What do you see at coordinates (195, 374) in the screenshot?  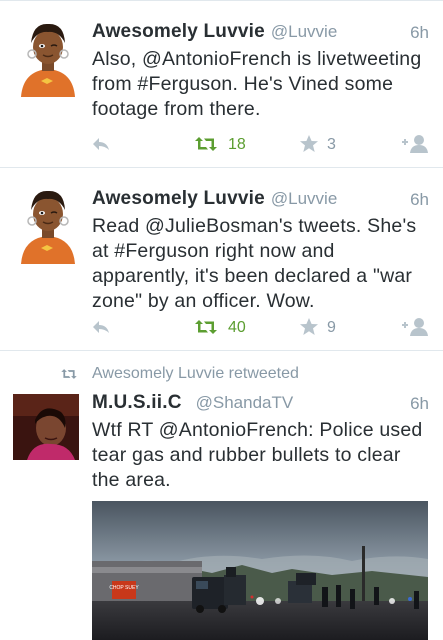 I see `retweeted-by-text: Awesomely Luvvie retweeted` at bounding box center [195, 374].